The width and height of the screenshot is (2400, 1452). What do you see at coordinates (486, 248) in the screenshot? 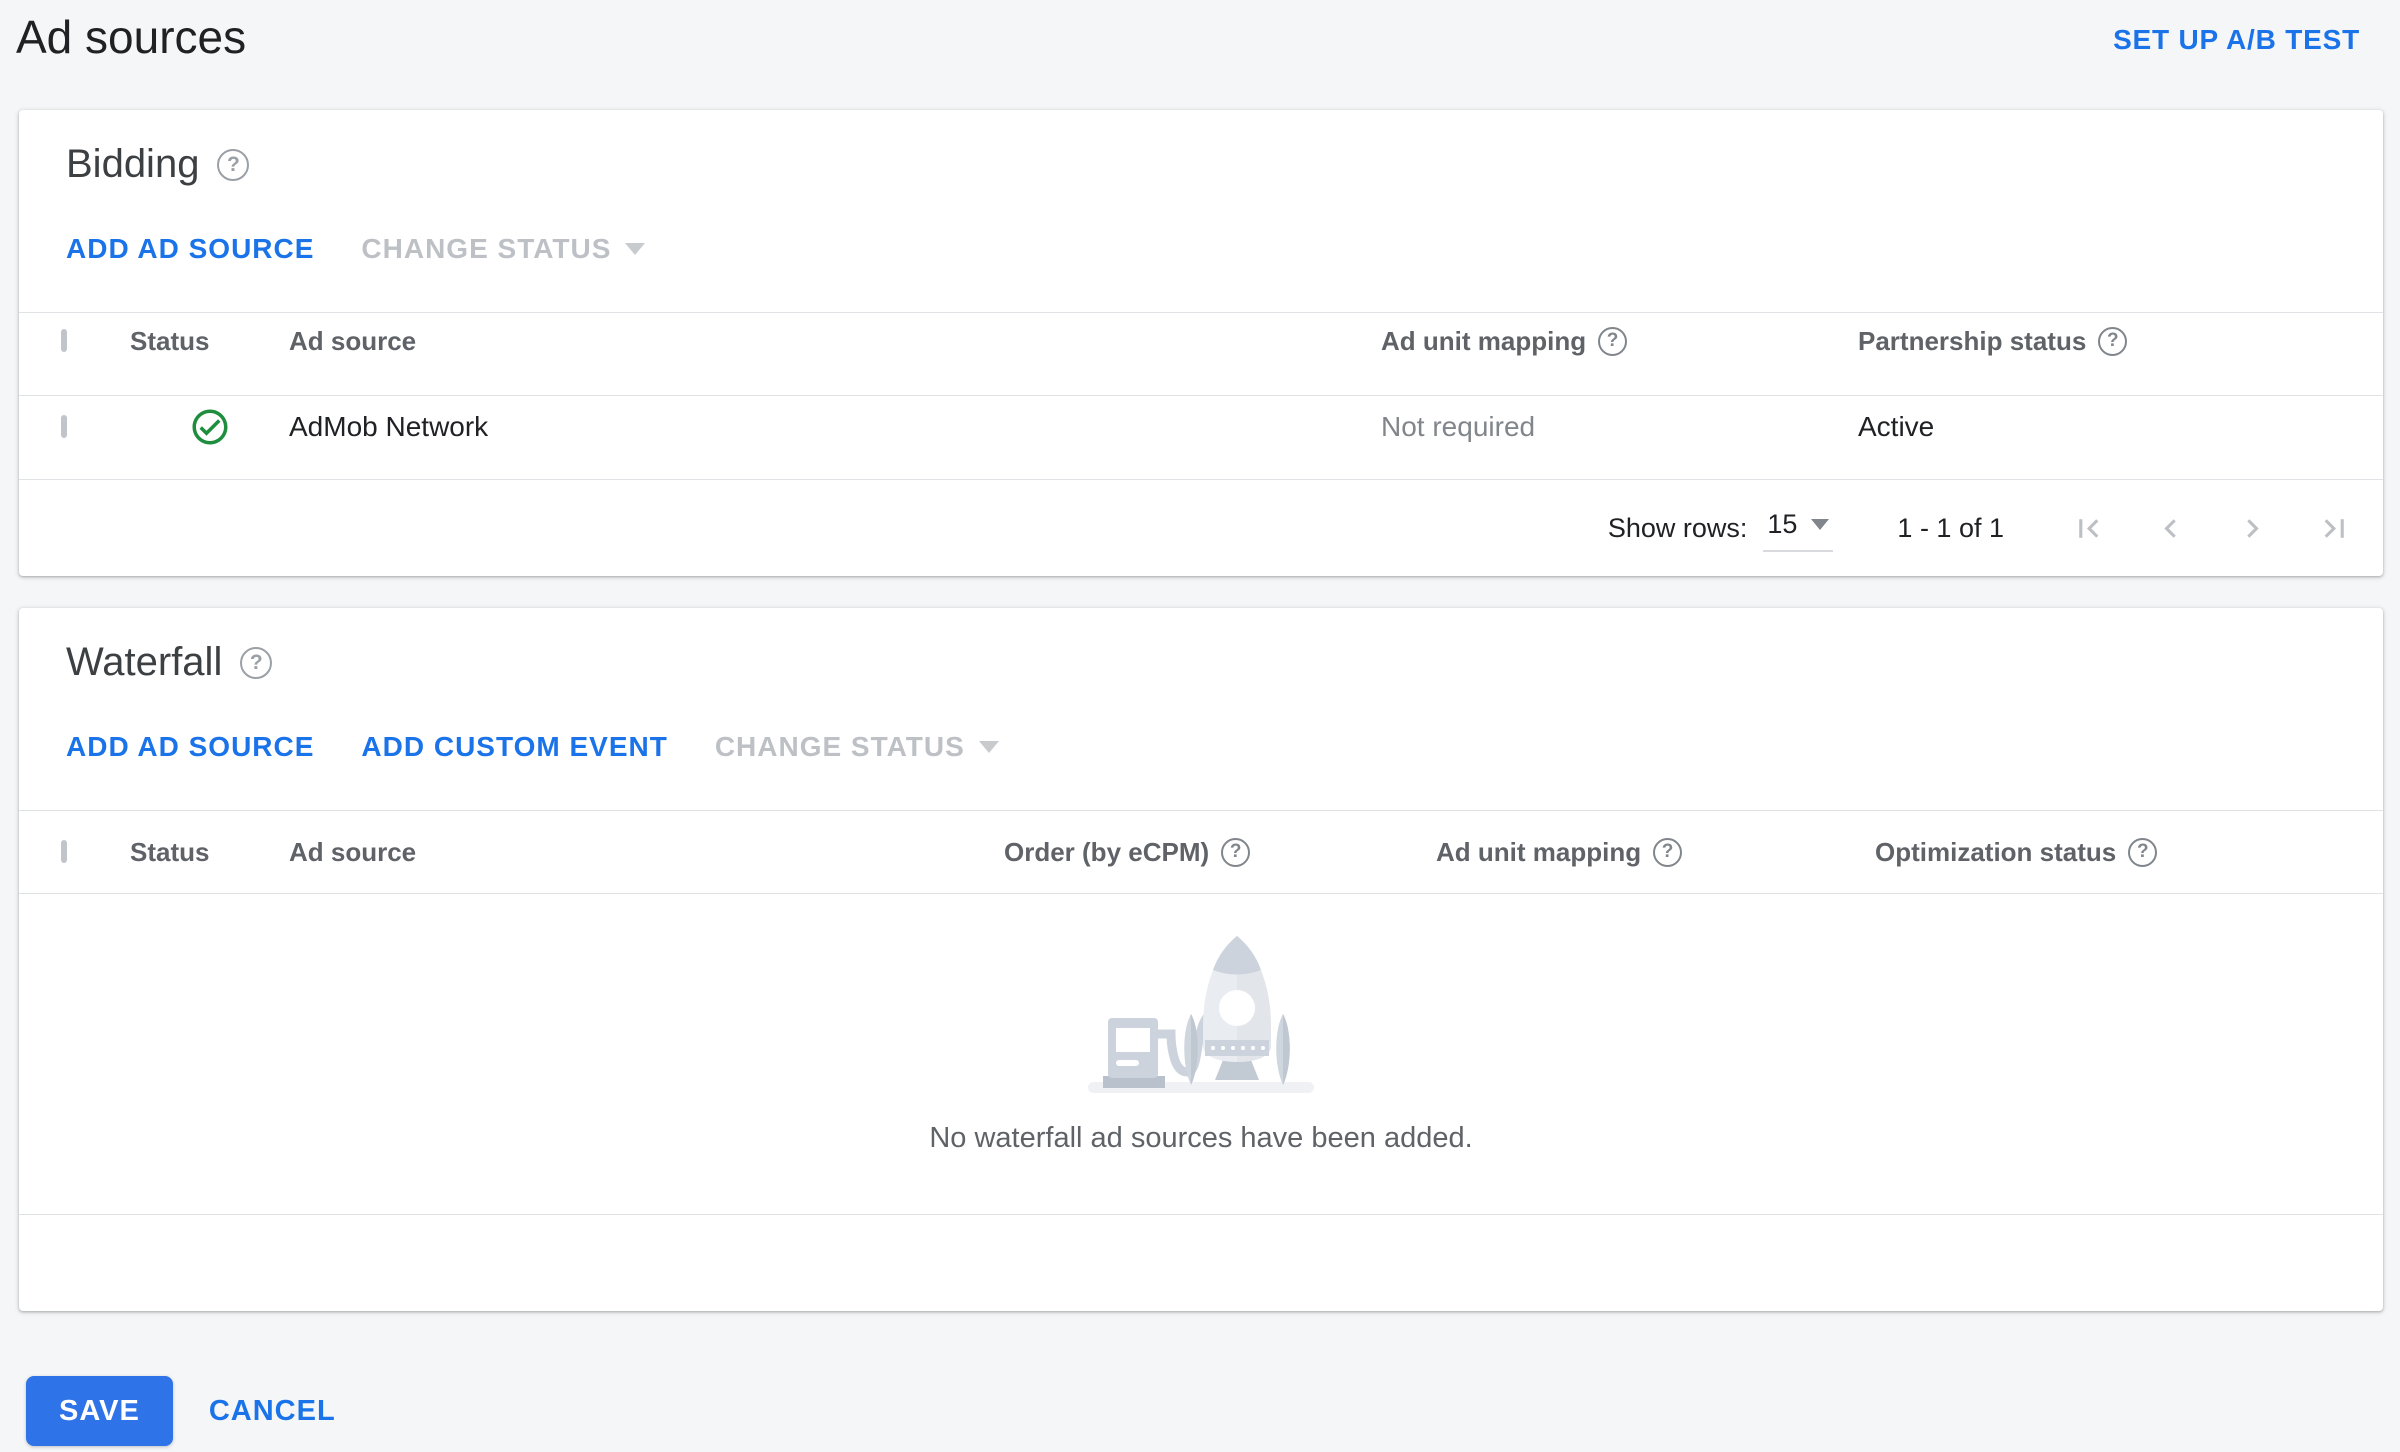
I see `bidding-change-status-label: CHANGE STATUS` at bounding box center [486, 248].